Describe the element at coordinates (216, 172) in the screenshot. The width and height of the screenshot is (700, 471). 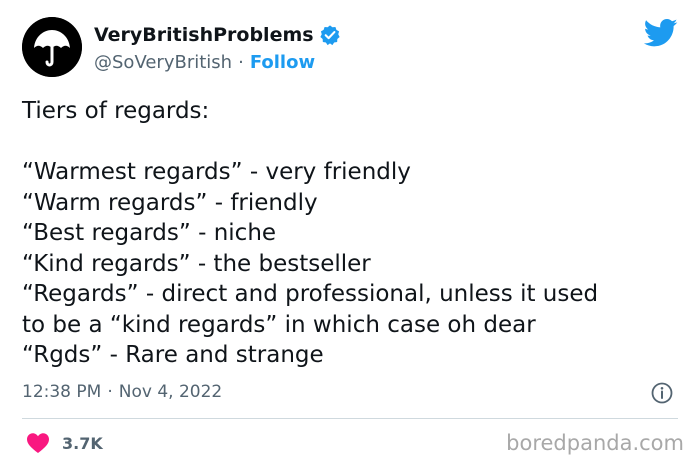
I see `tweet-line: “Warmest regards” - very friendly` at that location.